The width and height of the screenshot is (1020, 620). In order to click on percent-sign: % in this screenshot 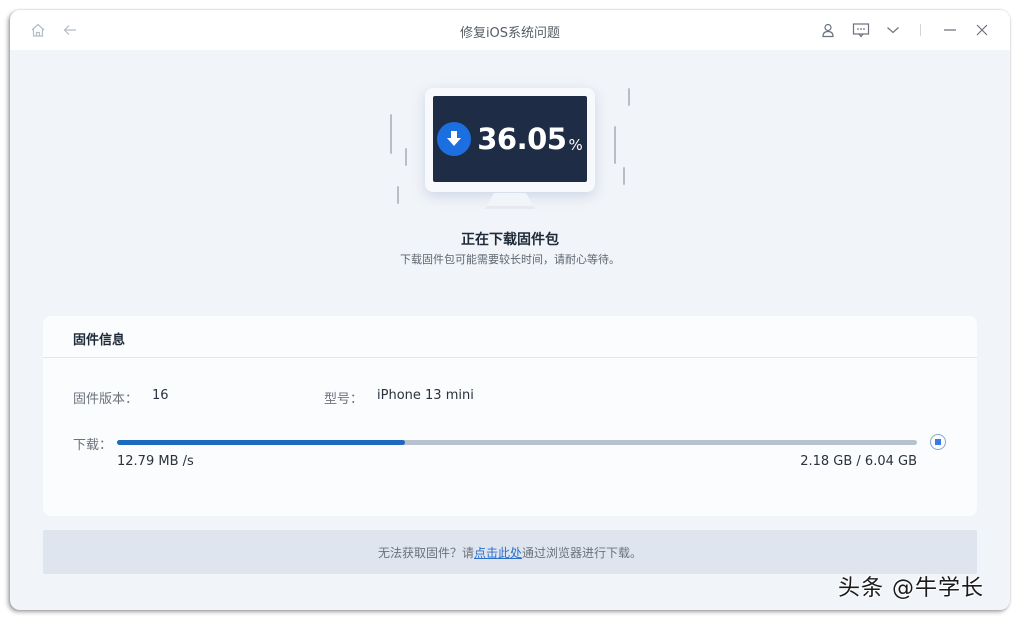, I will do `click(575, 145)`.